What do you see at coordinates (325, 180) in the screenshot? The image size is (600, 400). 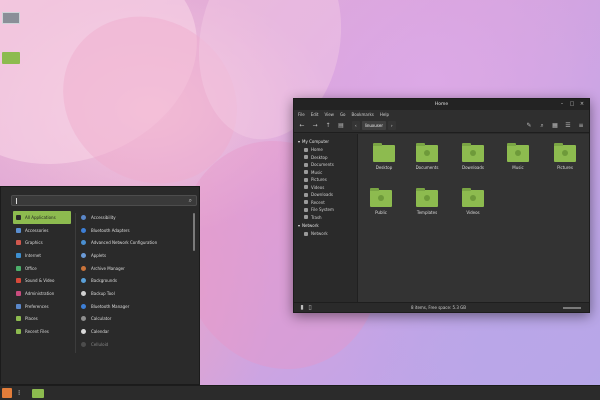 I see `sidebar-item-pictures: Pictures` at bounding box center [325, 180].